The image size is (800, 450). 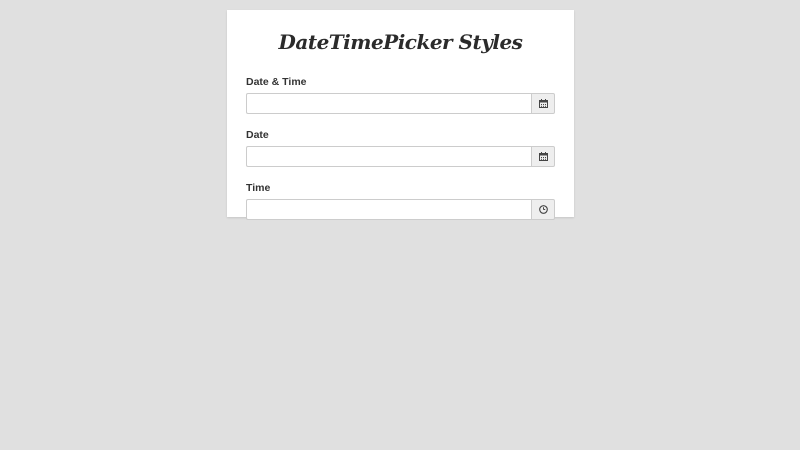 I want to click on datetime-input, so click(x=388, y=103).